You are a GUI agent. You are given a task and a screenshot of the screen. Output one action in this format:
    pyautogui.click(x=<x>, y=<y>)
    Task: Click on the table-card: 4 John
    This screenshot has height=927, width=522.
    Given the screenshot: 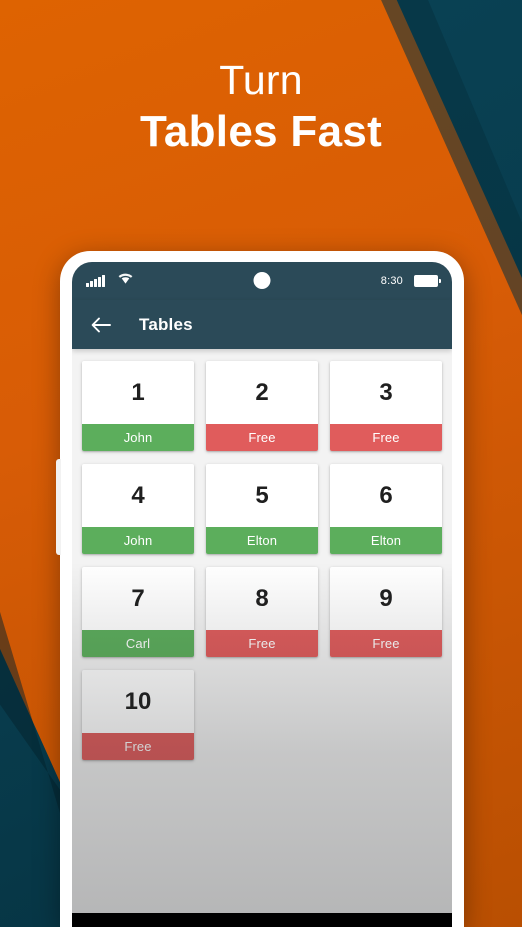 What is the action you would take?
    pyautogui.click(x=138, y=509)
    